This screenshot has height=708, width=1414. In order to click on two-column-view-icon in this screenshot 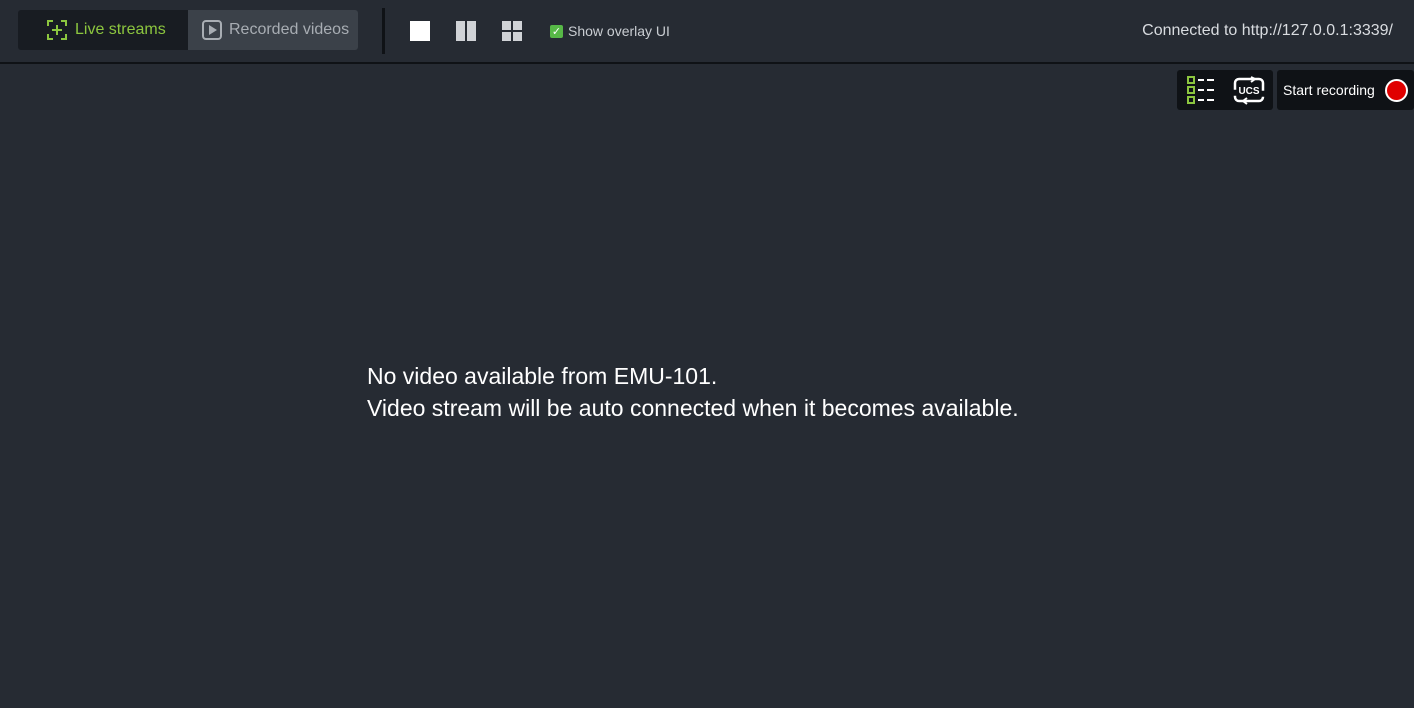, I will do `click(466, 31)`.